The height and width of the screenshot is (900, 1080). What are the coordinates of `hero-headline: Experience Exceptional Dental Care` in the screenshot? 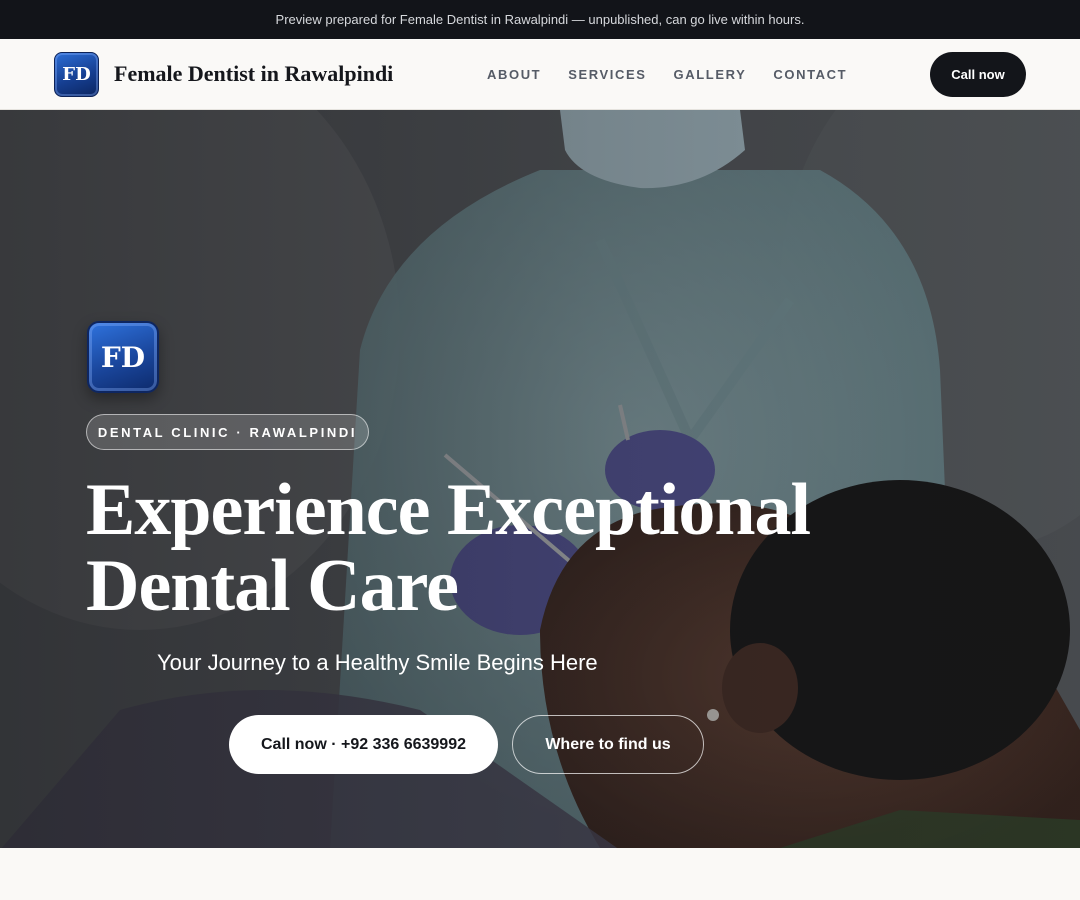 It's located at (466, 548).